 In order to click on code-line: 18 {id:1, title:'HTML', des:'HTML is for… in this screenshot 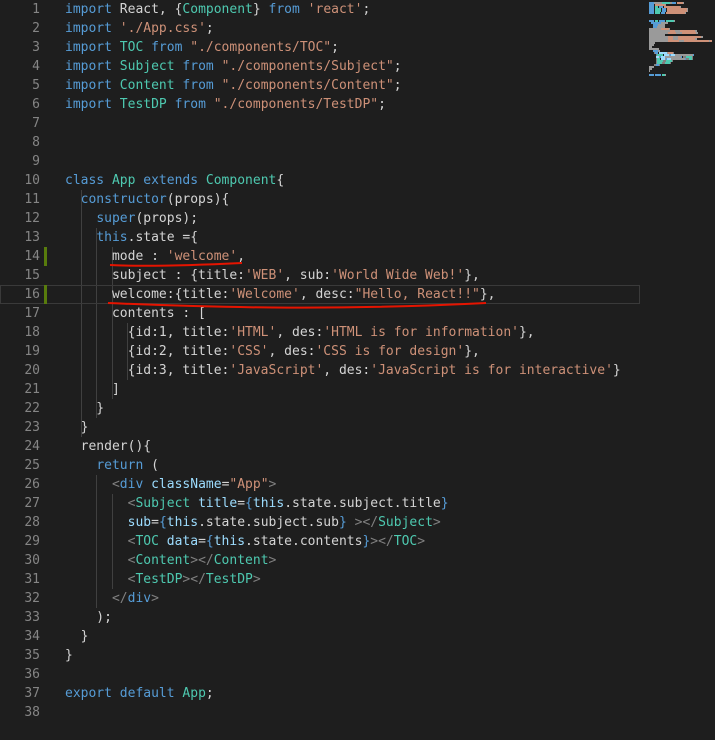, I will do `click(320, 332)`.